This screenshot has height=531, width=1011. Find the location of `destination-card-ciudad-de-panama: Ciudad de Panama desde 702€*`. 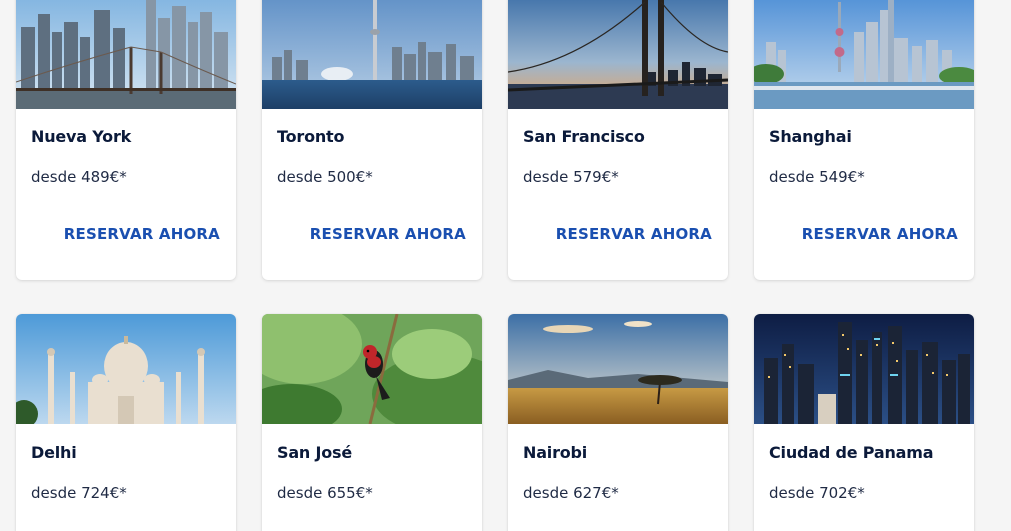

destination-card-ciudad-de-panama: Ciudad de Panama desde 702€* is located at coordinates (864, 422).